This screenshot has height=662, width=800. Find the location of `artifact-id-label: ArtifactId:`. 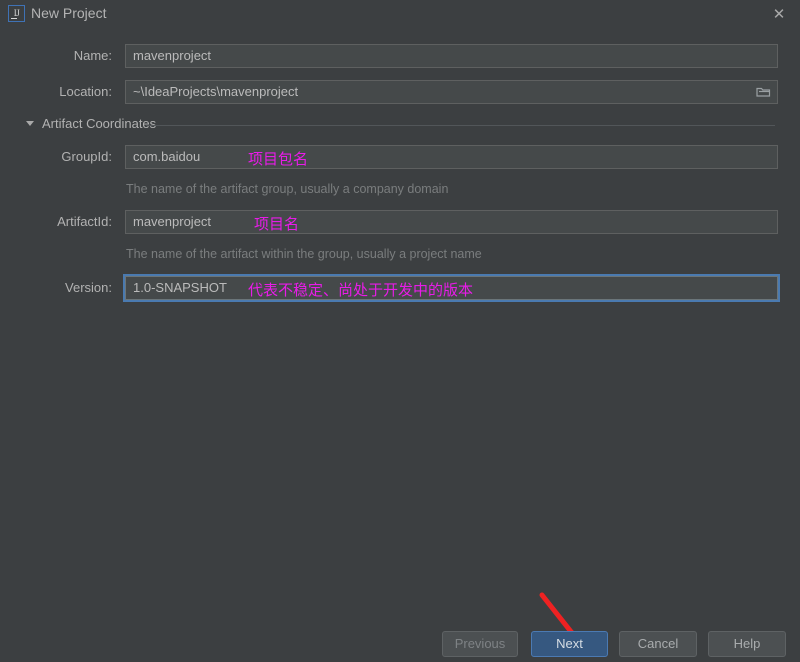

artifact-id-label: ArtifactId: is located at coordinates (84, 221).